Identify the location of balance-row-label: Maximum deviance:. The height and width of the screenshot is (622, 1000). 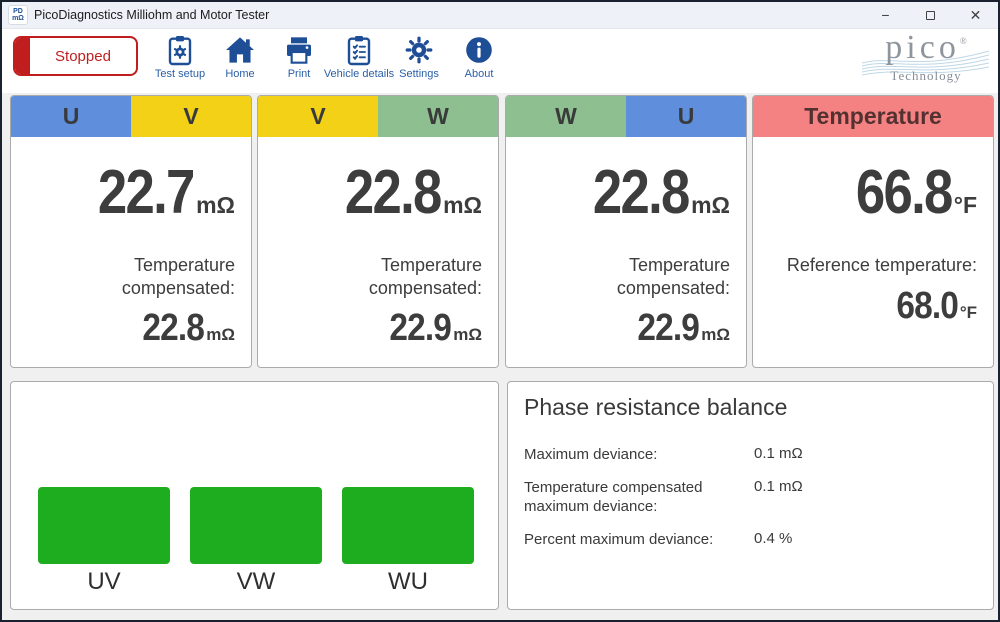
(591, 454).